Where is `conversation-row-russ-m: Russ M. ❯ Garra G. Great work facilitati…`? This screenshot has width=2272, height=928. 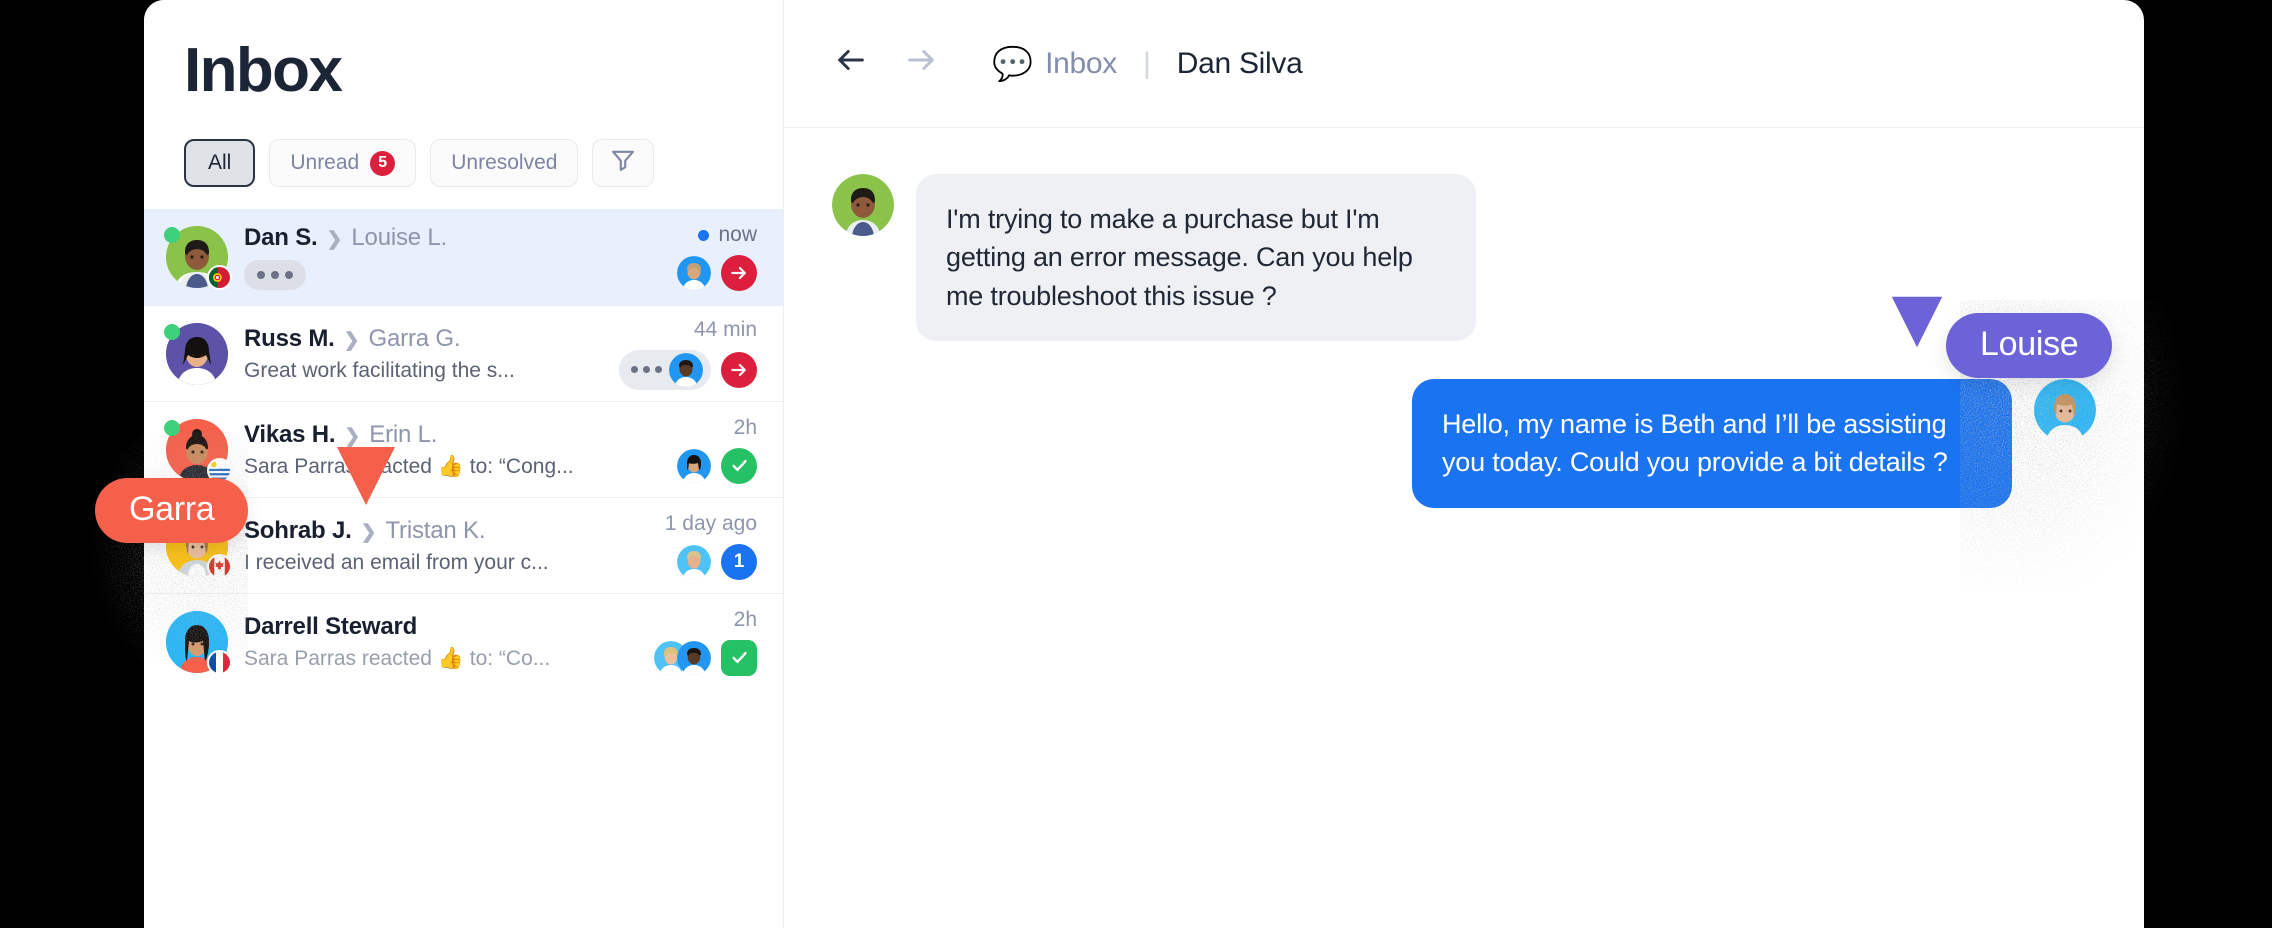 conversation-row-russ-m: Russ M. ❯ Garra G. Great work facilitati… is located at coordinates (463, 353).